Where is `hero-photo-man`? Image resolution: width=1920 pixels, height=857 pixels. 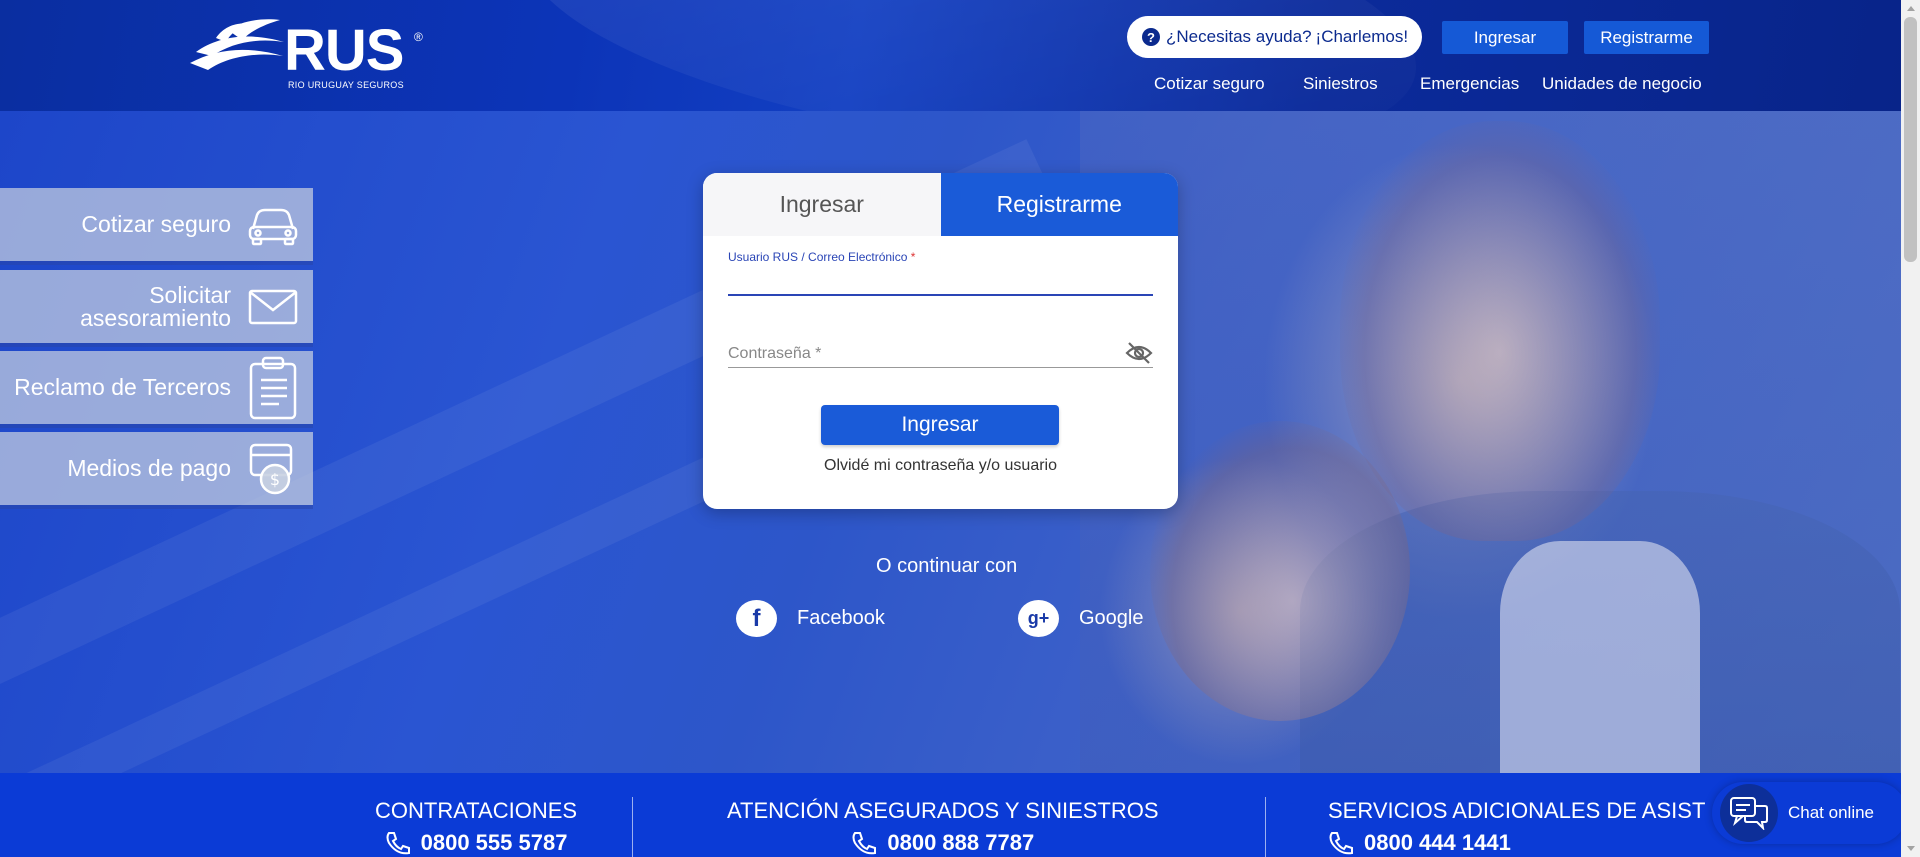
hero-photo-man is located at coordinates (1500, 331).